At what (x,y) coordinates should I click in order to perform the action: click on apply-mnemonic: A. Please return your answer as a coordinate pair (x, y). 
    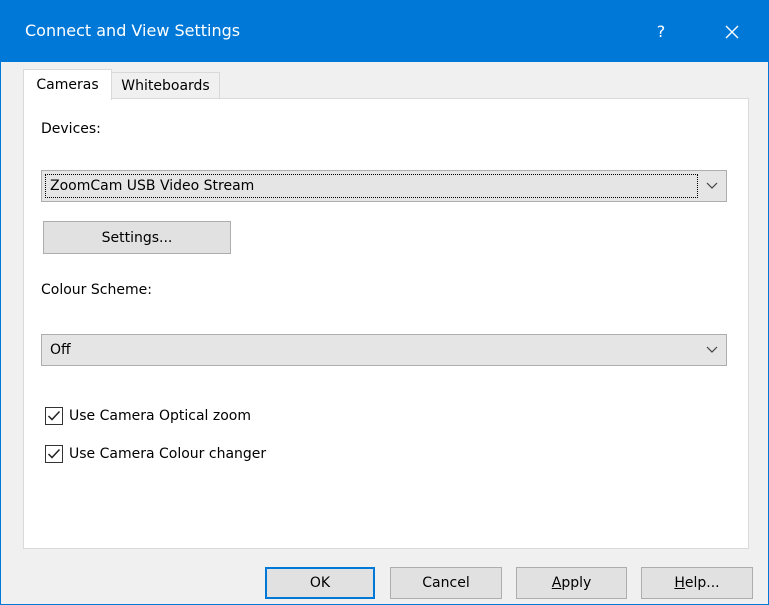
    Looking at the image, I should click on (556, 583).